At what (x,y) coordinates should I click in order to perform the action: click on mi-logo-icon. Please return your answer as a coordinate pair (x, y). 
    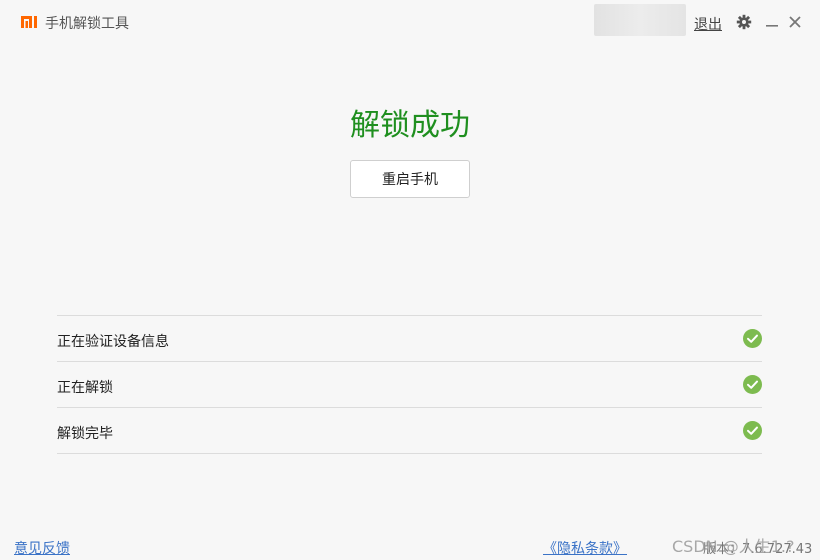
    Looking at the image, I should click on (29, 22).